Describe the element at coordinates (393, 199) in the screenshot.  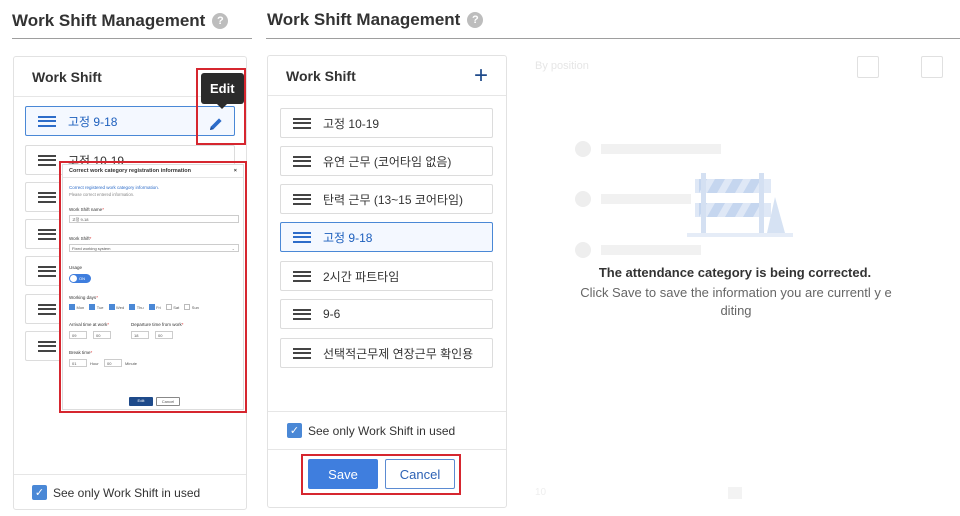
I see `work-shift-item-label: 탄력 근무 (13~15 코어타임)` at that location.